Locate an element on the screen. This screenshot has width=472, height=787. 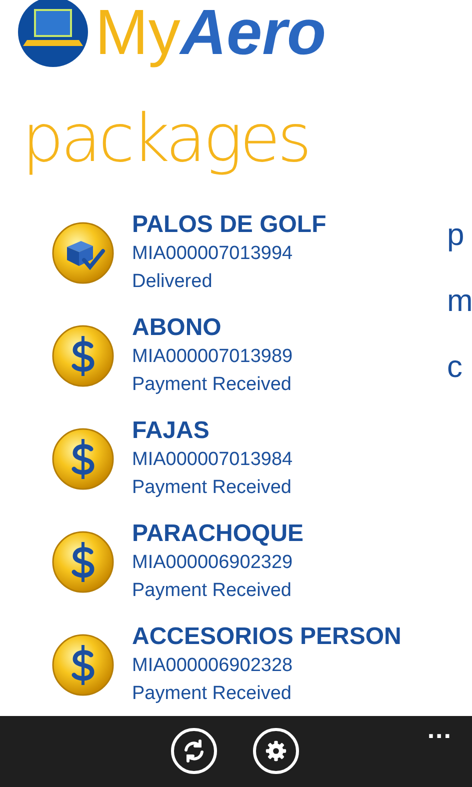
package-name: FAJAS is located at coordinates (171, 431).